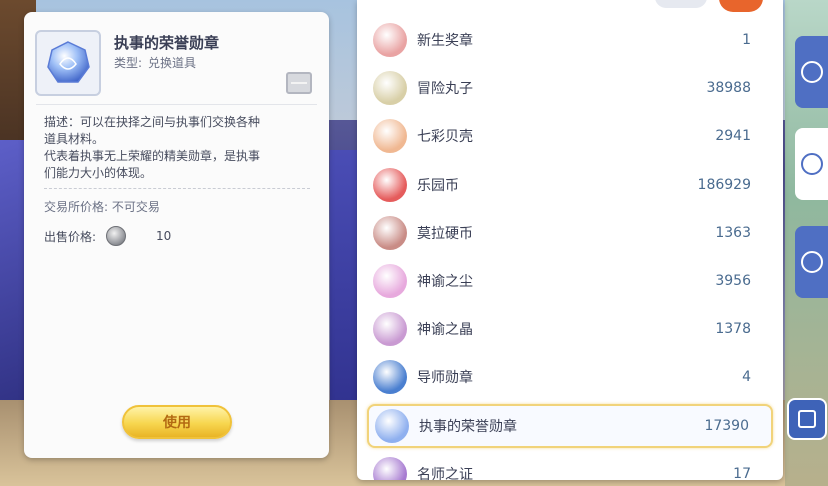 Image resolution: width=828 pixels, height=486 pixels. I want to click on hexagram-tab, so click(811, 262).